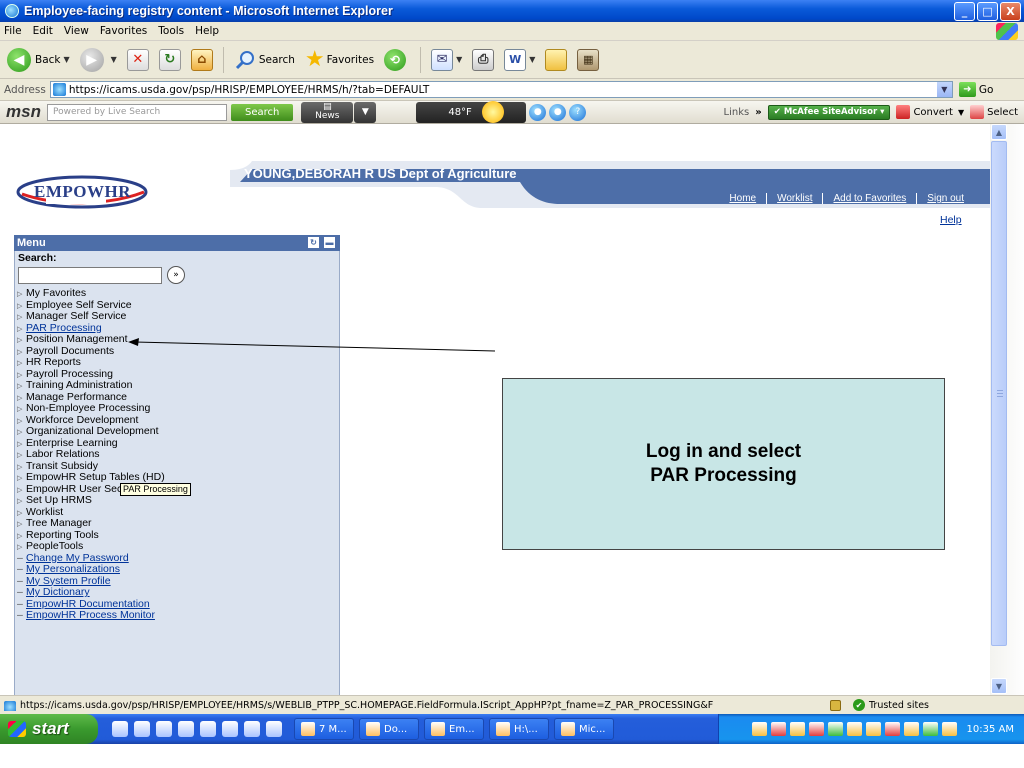  What do you see at coordinates (999, 686) in the screenshot?
I see `scroll-down-icon: ▼` at bounding box center [999, 686].